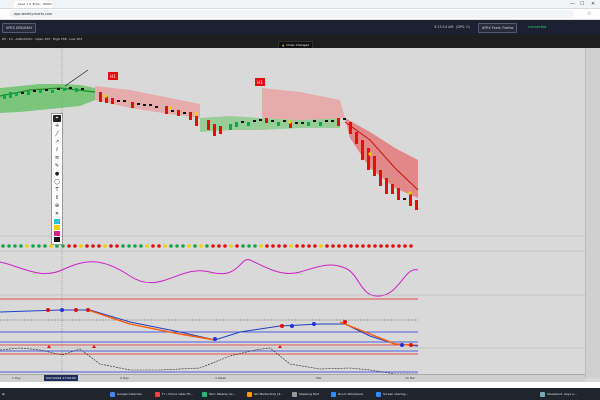 This screenshot has width=600, height=400. I want to click on taskbar-item: Skipping Text, so click(309, 394).